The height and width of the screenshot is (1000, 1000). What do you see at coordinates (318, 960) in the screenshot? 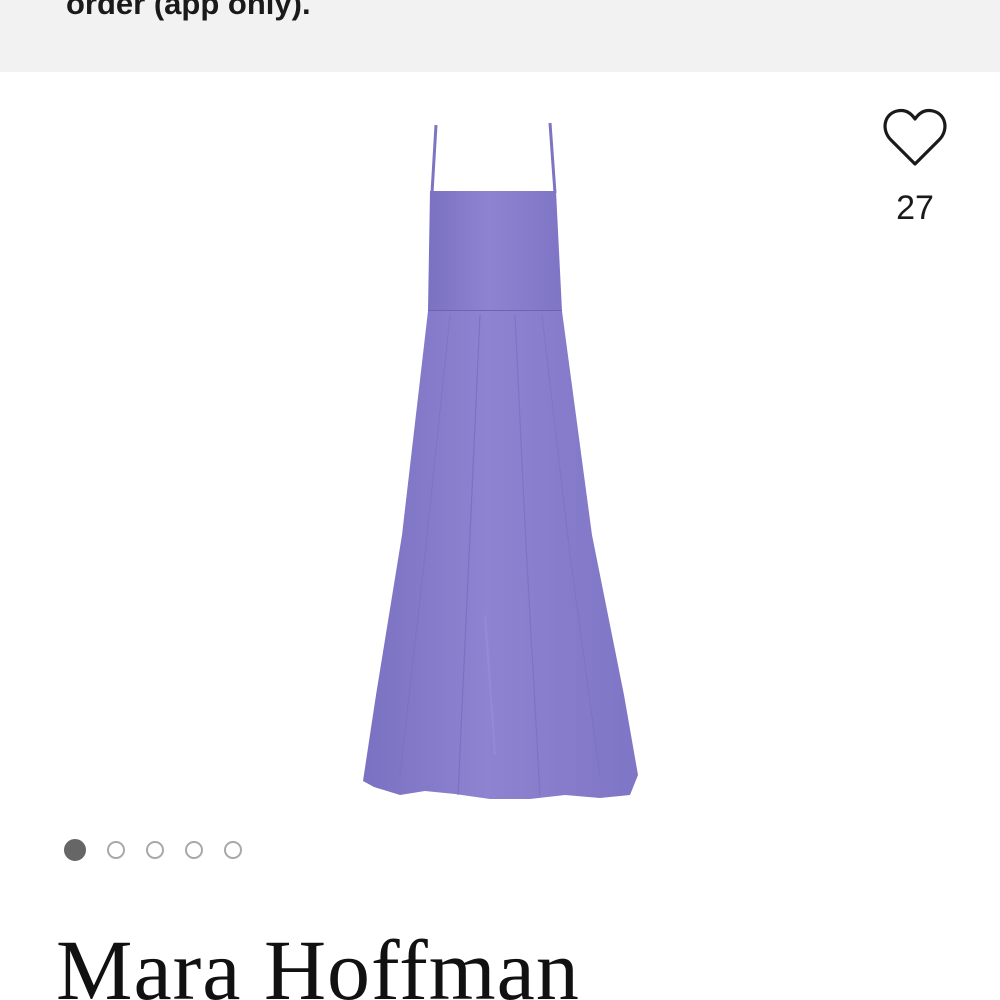
I see `brand-name: Mara Hoffman` at bounding box center [318, 960].